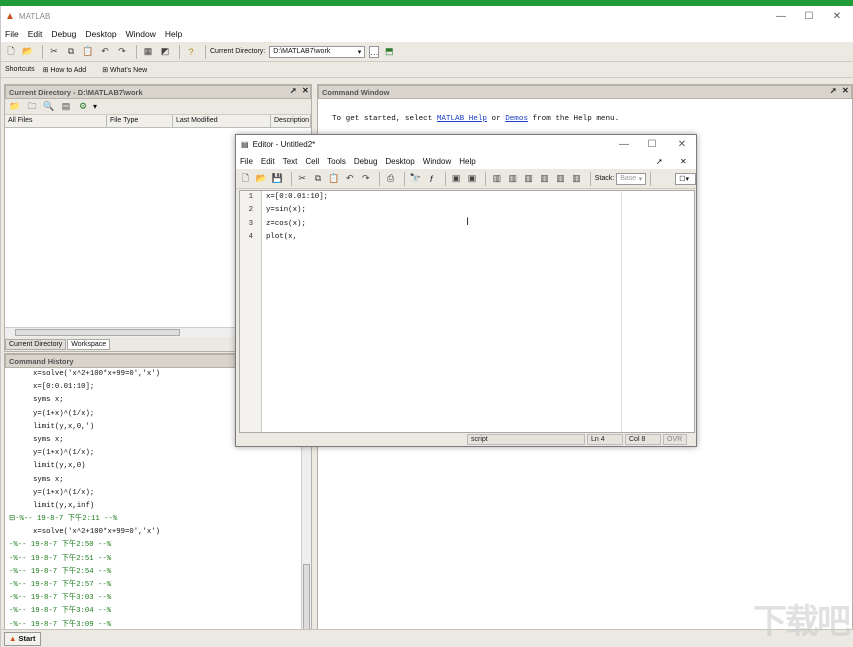  I want to click on editor-menu-edit: Edit, so click(268, 161).